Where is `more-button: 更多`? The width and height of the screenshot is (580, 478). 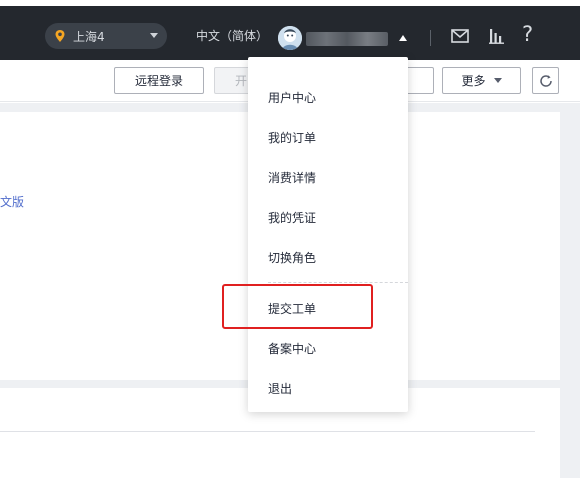 more-button: 更多 is located at coordinates (481, 80).